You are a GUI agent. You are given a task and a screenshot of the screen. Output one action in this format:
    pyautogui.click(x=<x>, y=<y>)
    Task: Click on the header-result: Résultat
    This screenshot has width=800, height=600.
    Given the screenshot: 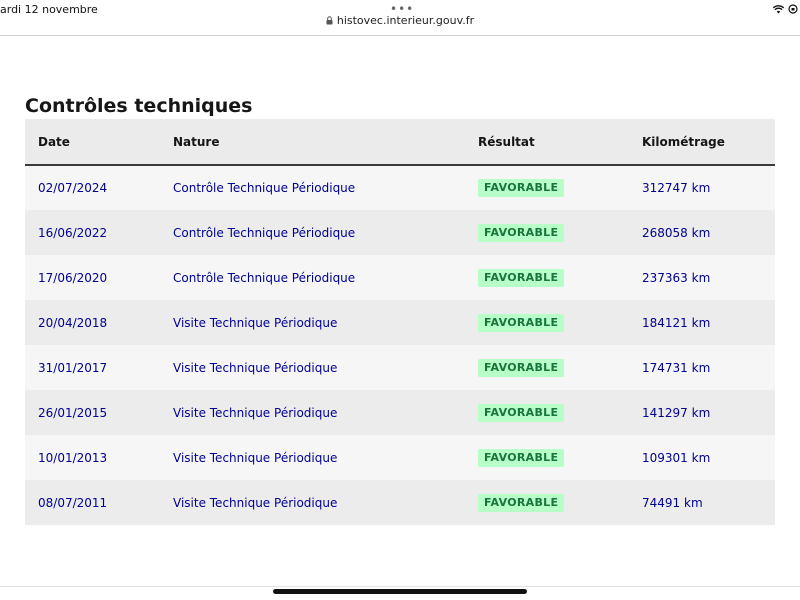 What is the action you would take?
    pyautogui.click(x=506, y=141)
    